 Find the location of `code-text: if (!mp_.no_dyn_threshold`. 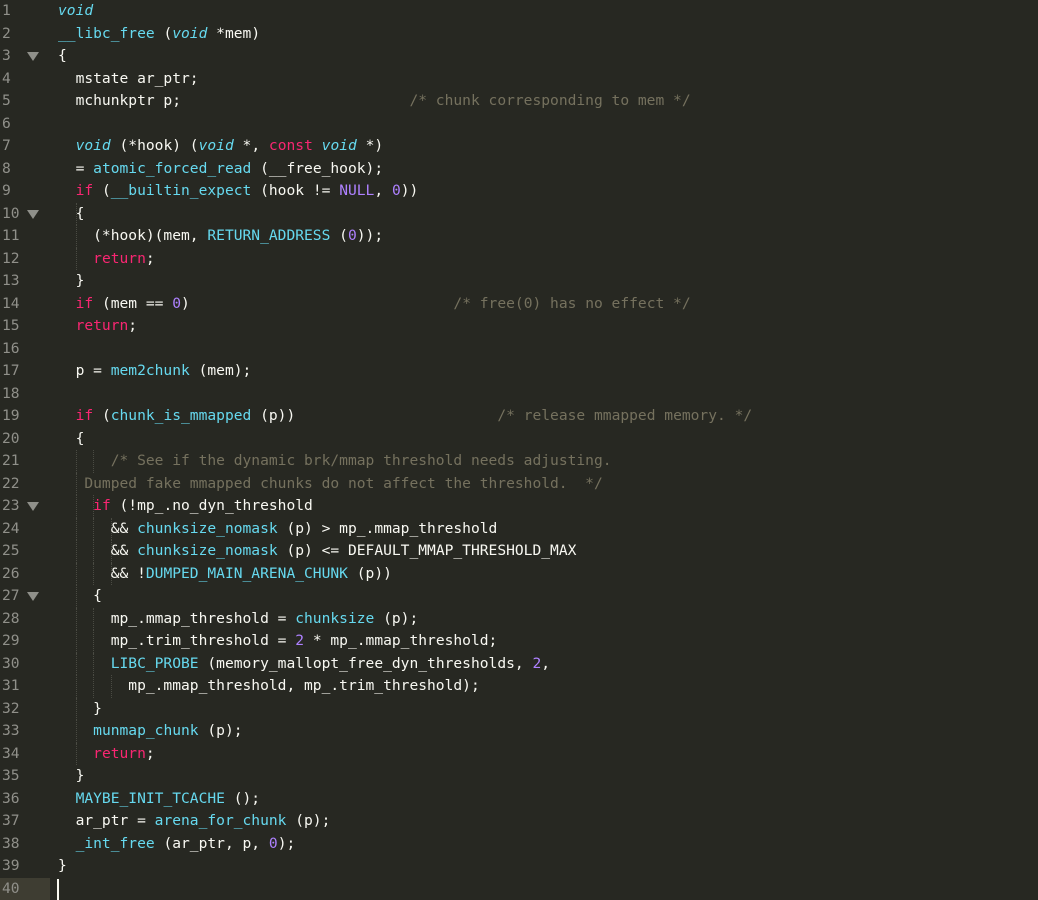

code-text: if (!mp_.no_dyn_threshold is located at coordinates (185, 506).